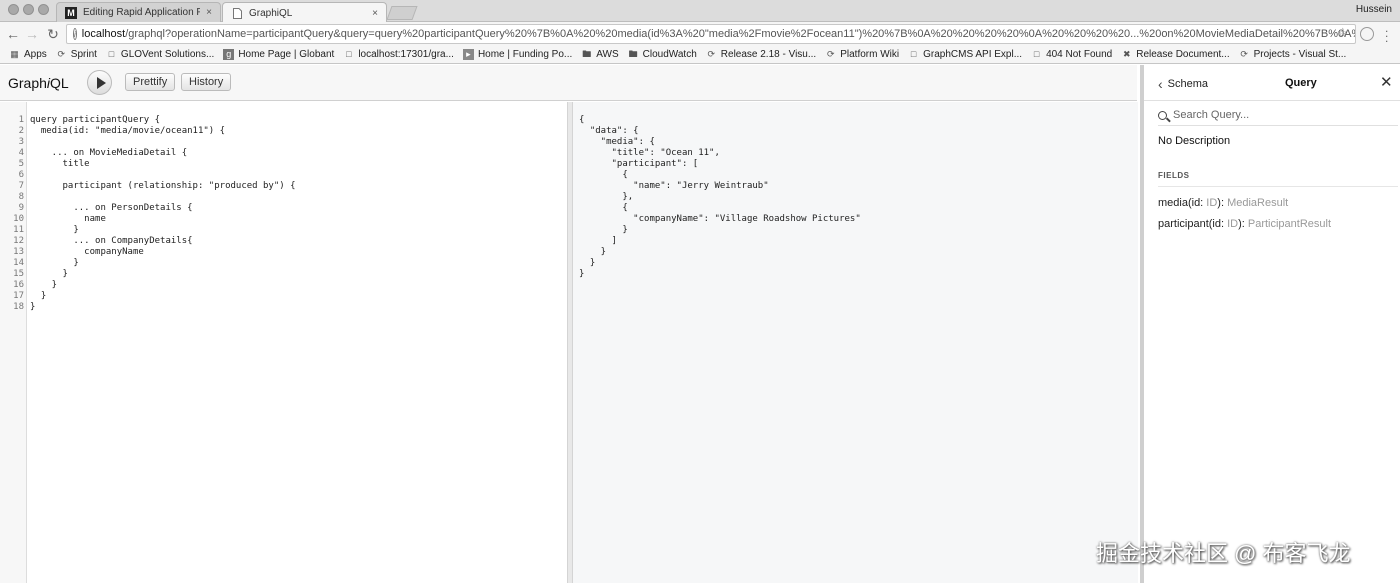 This screenshot has height=583, width=1400. What do you see at coordinates (278, 54) in the screenshot?
I see `bookmark-globant: g Home Page | Globant` at bounding box center [278, 54].